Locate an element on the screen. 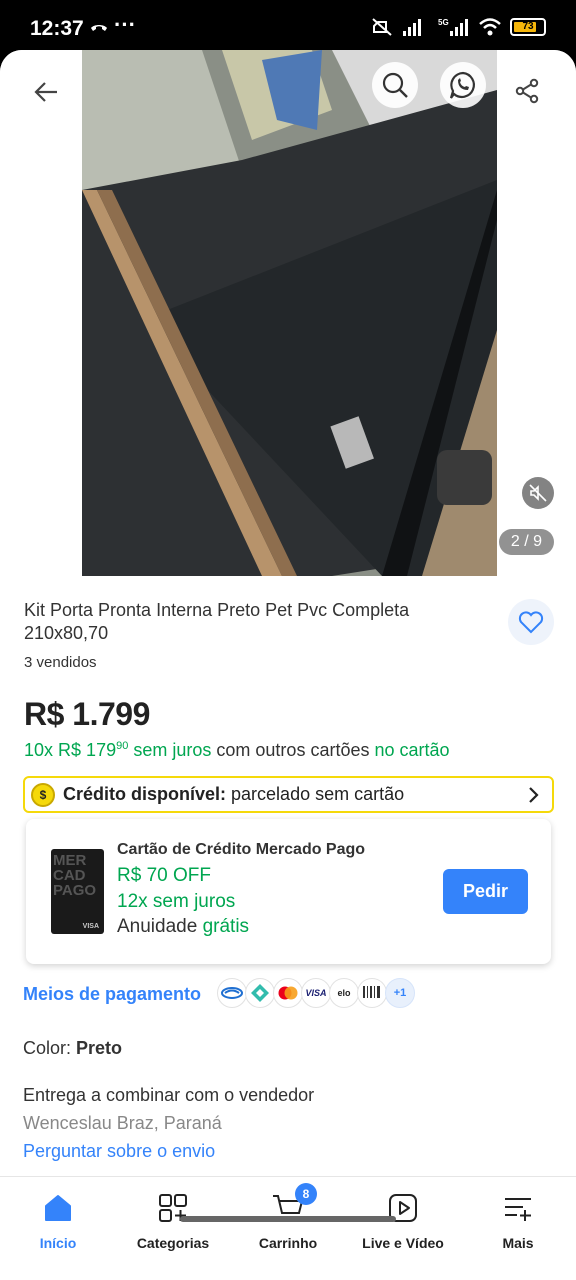  mastercard-icon is located at coordinates (288, 993).